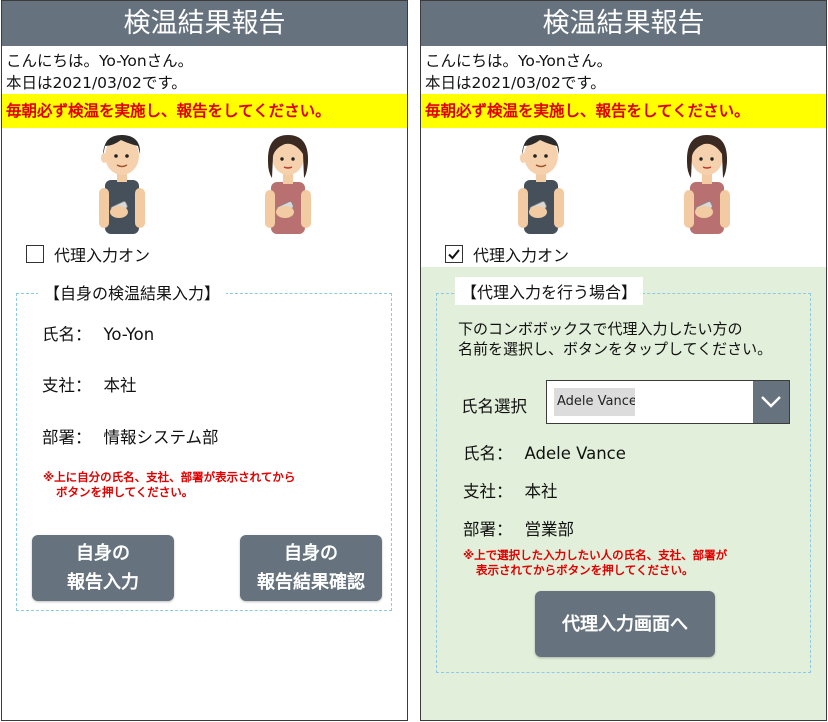  I want to click on checkmark-icon, so click(454, 254).